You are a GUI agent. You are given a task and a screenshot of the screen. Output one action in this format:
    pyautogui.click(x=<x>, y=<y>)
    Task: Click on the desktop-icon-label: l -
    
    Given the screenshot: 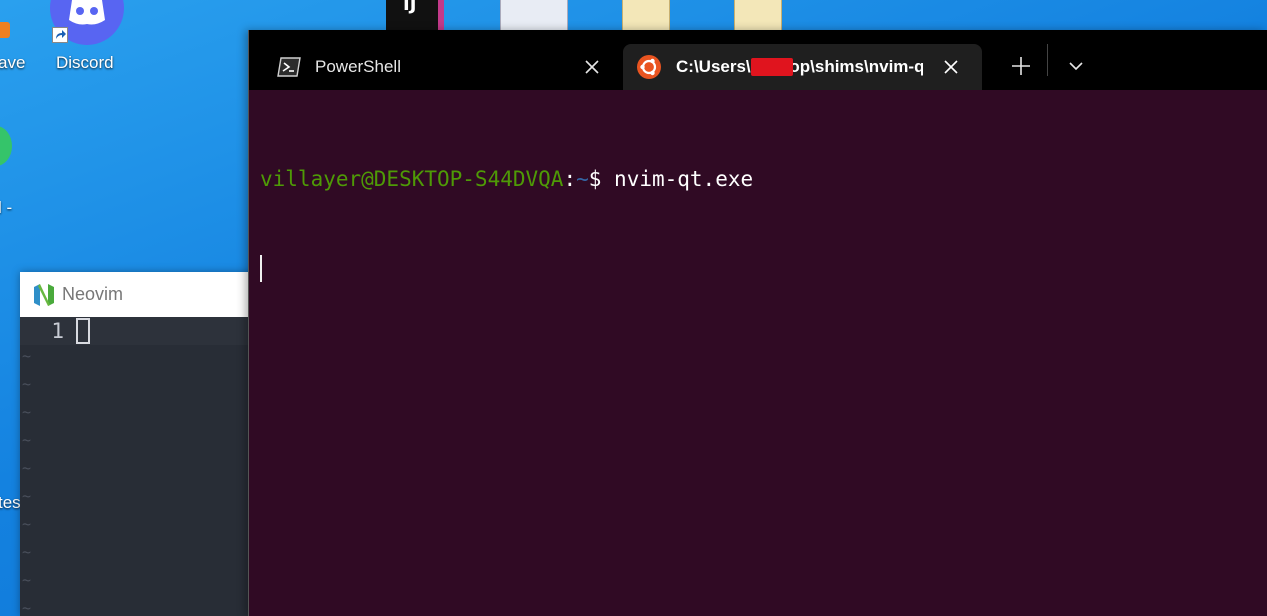 What is the action you would take?
    pyautogui.click(x=6, y=208)
    